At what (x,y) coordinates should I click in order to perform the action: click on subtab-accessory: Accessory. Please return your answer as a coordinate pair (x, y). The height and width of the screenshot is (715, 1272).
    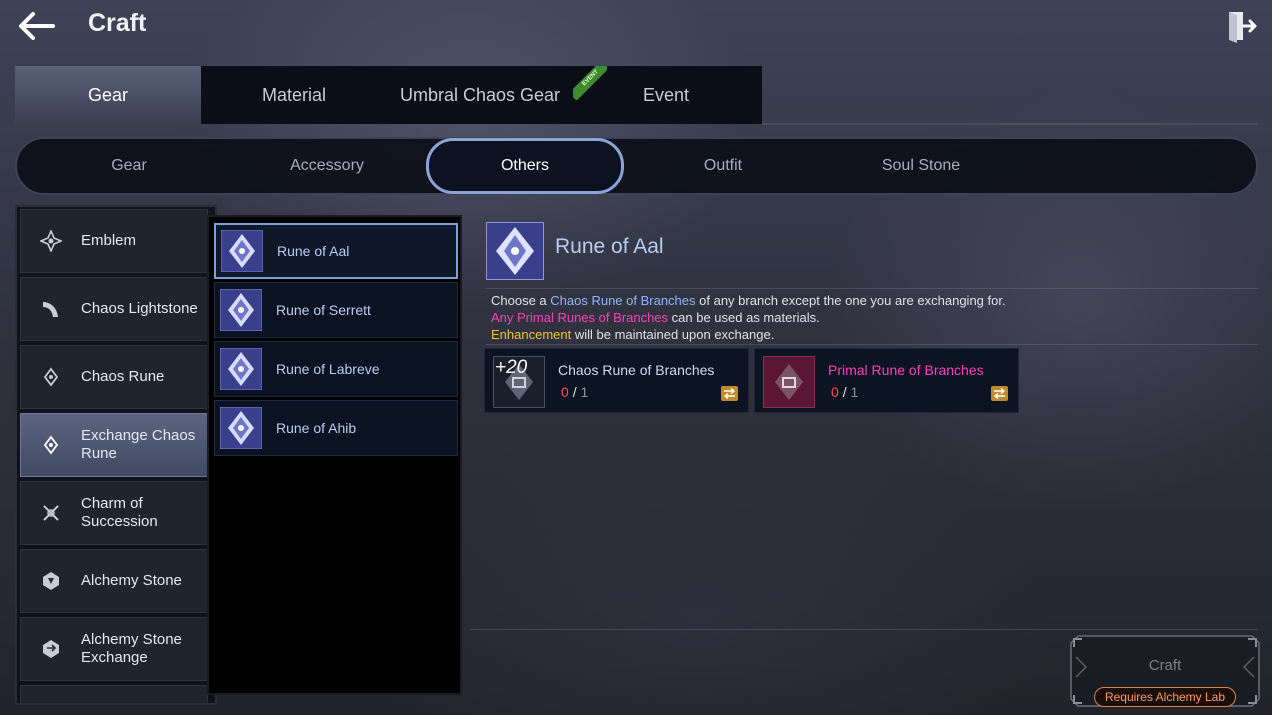
    Looking at the image, I should click on (327, 166).